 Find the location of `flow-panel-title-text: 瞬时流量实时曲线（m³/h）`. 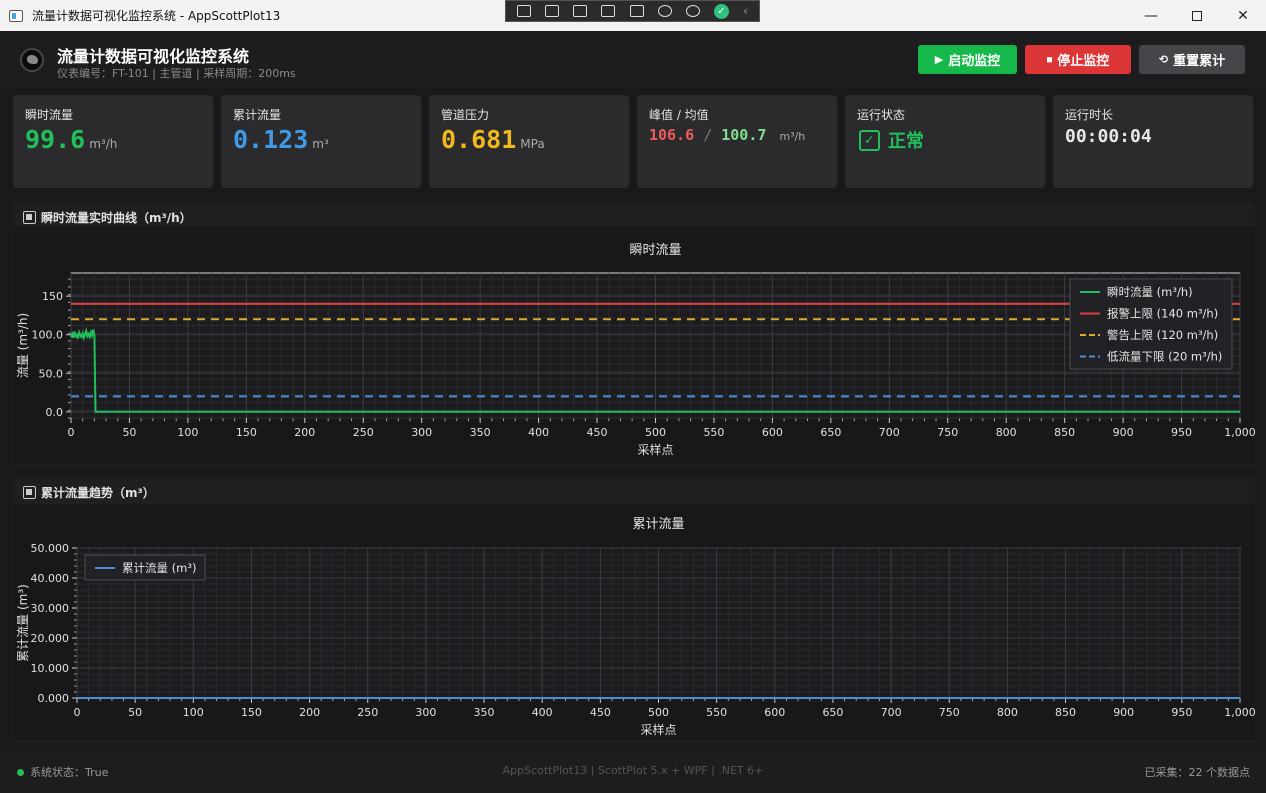

flow-panel-title-text: 瞬时流量实时曲线（m³/h） is located at coordinates (116, 218).